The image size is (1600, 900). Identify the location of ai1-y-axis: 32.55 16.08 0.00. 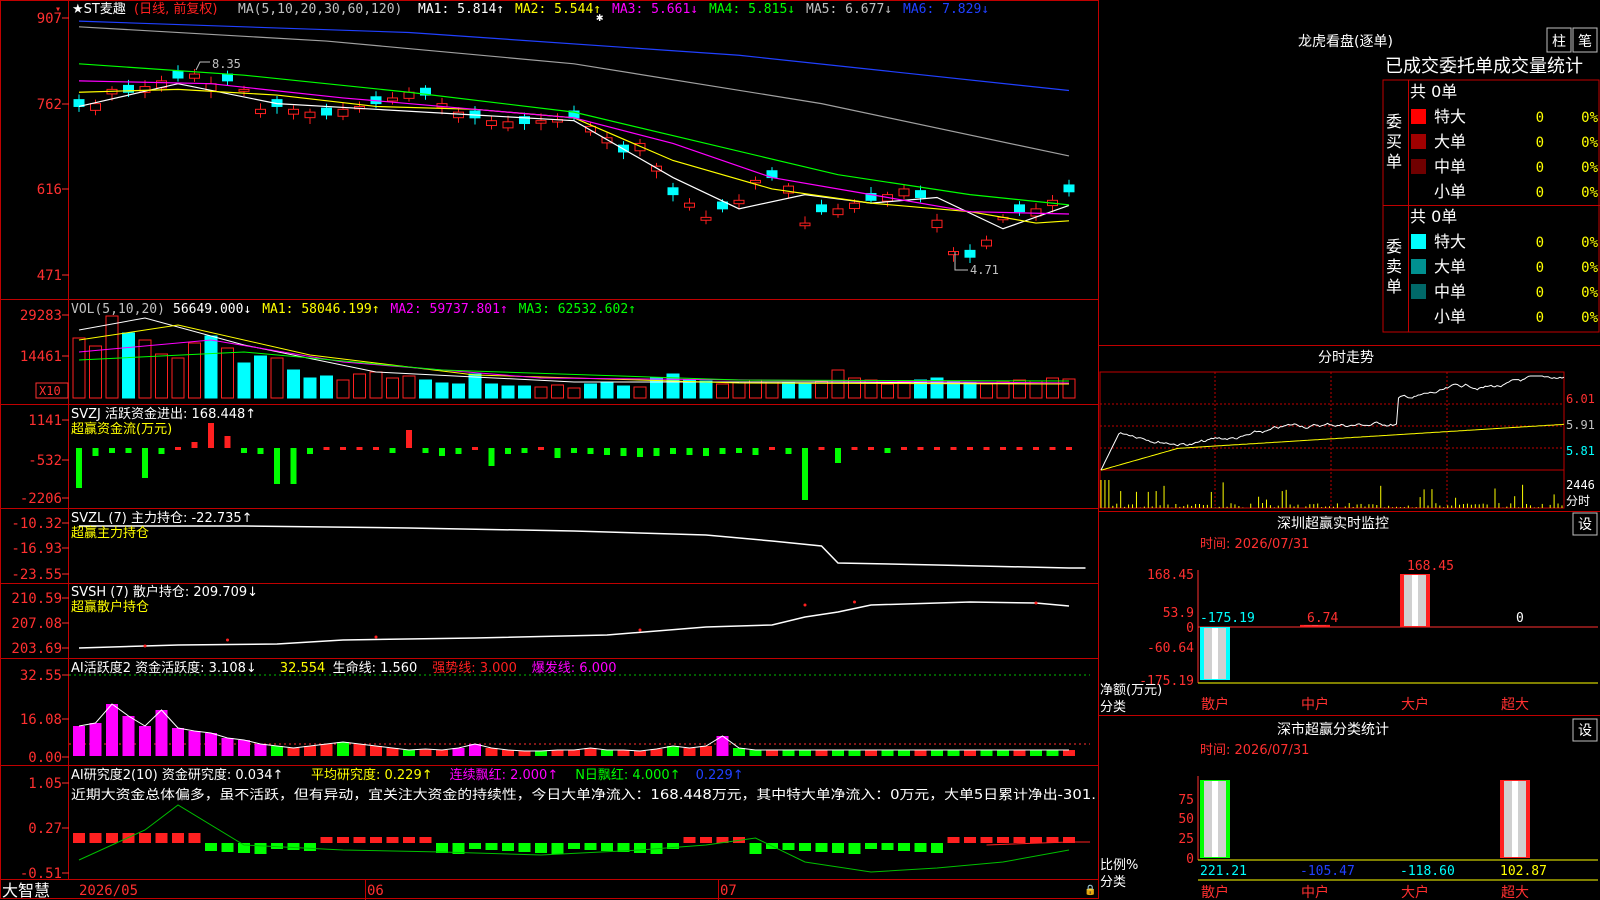
(44, 717).